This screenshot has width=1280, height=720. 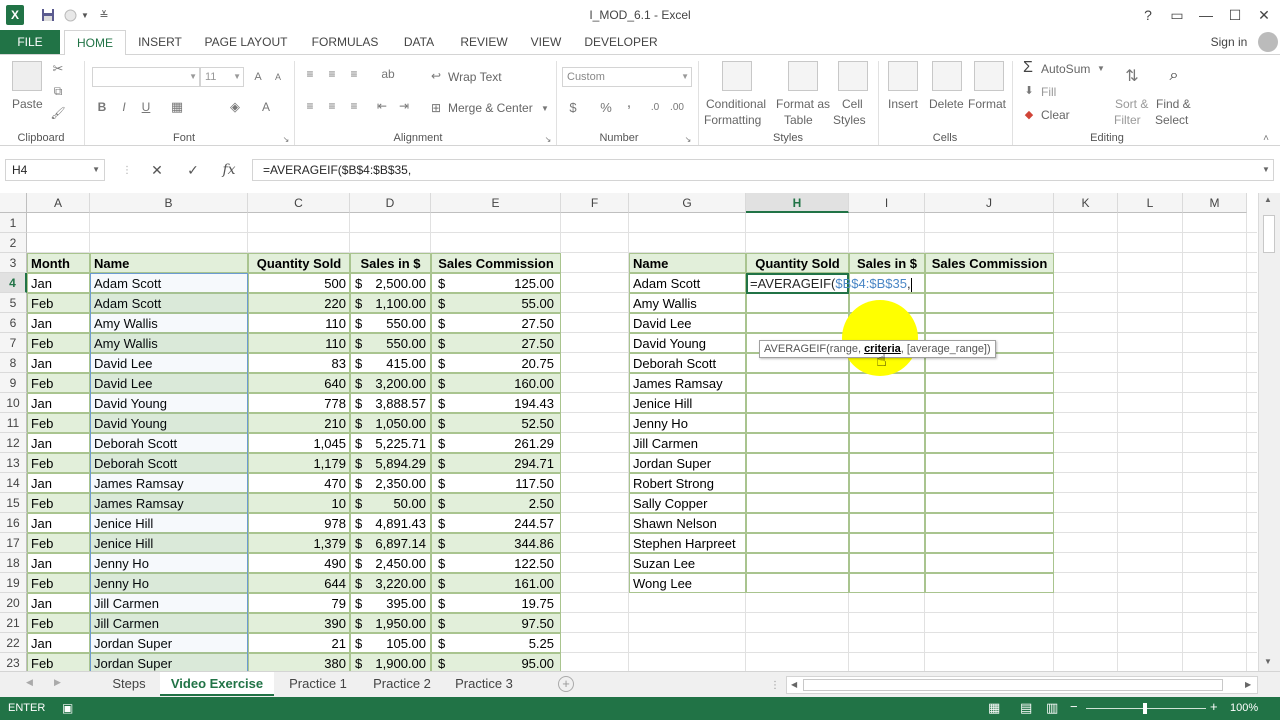 I want to click on binoculars-icon: ⌕, so click(x=1174, y=76).